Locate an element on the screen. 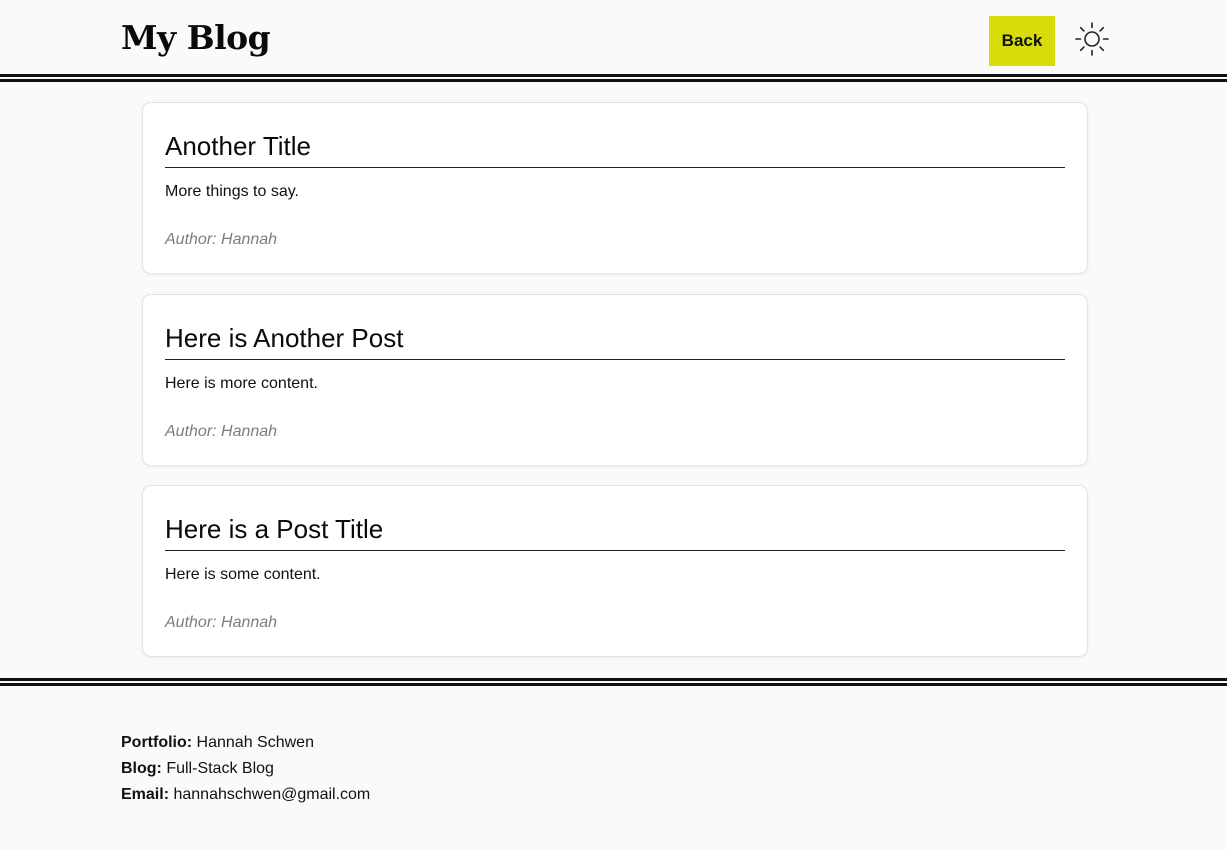  back-button: Back is located at coordinates (1022, 41).